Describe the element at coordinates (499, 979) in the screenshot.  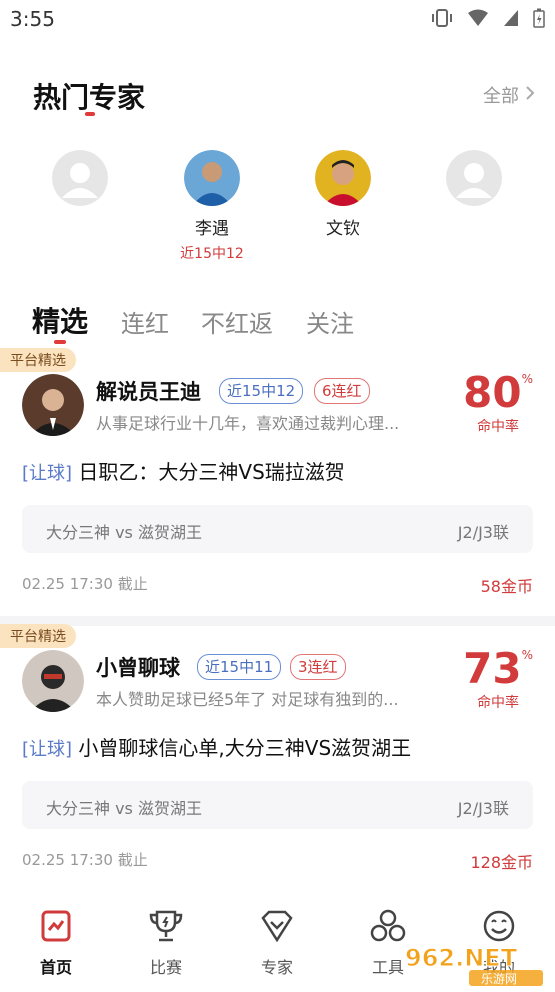
I see `svg-text: 乐游网` at that location.